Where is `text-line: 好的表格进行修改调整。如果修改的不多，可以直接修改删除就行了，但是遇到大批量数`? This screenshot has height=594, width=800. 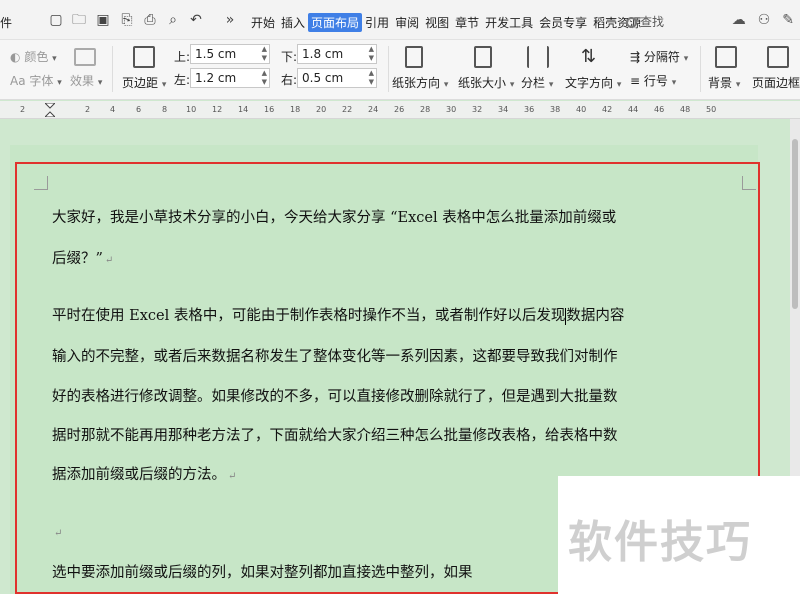 text-line: 好的表格进行修改调整。如果修改的不多，可以直接修改删除就行了，但是遇到大批量数 is located at coordinates (335, 395).